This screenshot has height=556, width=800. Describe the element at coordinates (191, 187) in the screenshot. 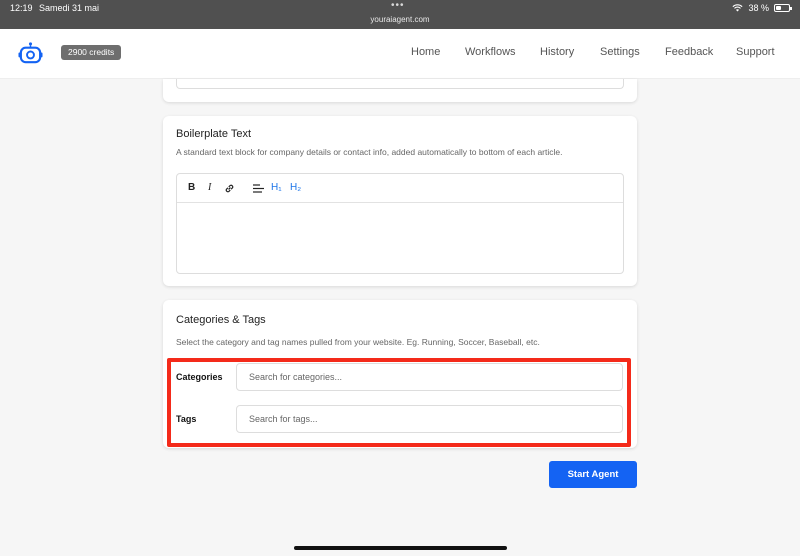

I see `bold-button: B` at that location.